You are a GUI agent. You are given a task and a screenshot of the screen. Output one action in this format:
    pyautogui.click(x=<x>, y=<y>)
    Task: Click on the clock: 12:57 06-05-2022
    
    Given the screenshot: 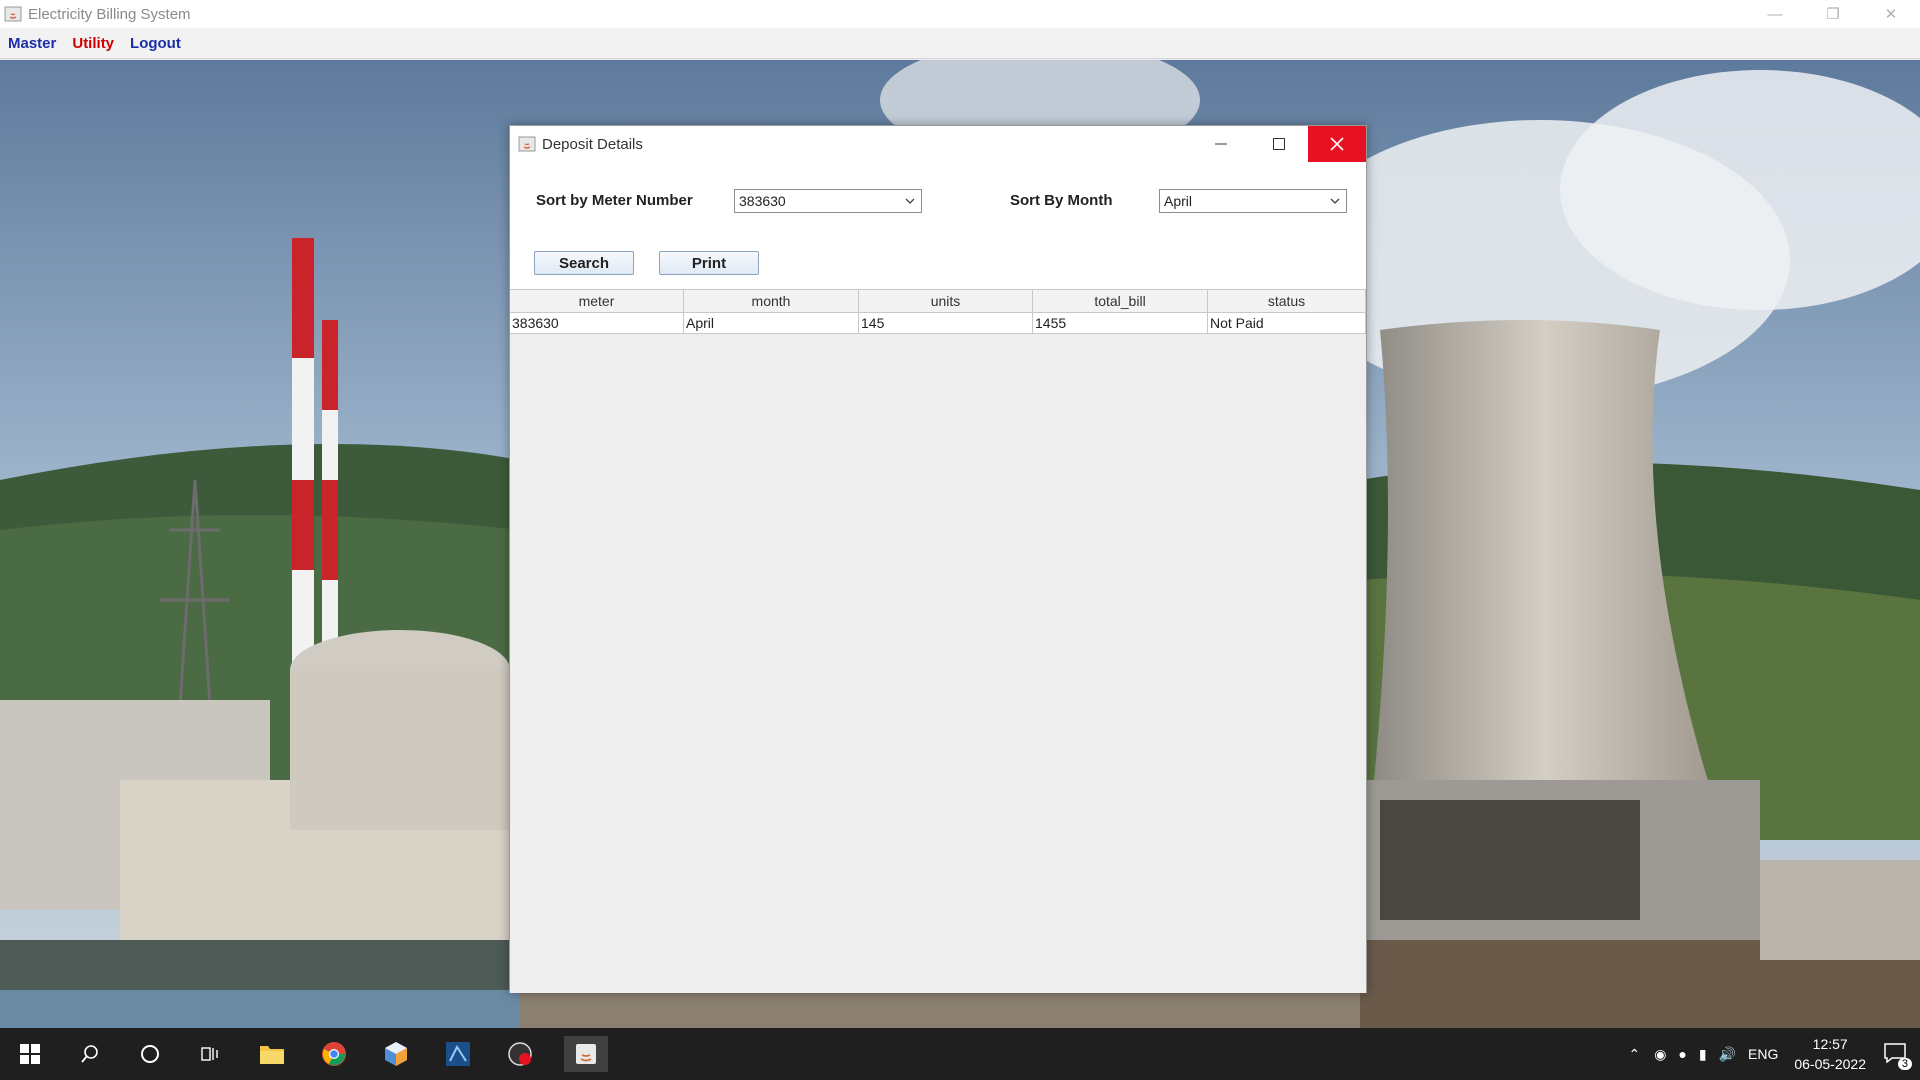 What is the action you would take?
    pyautogui.click(x=1830, y=1054)
    